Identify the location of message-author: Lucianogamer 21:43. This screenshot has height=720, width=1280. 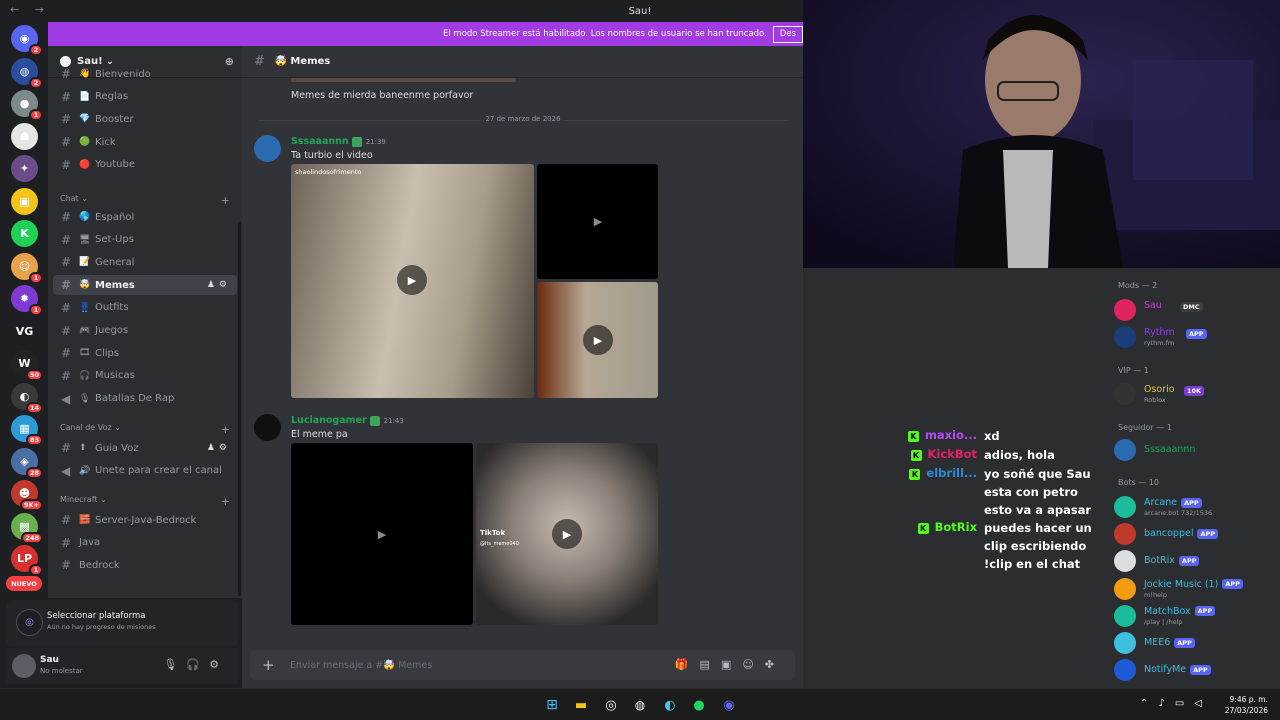
(347, 420).